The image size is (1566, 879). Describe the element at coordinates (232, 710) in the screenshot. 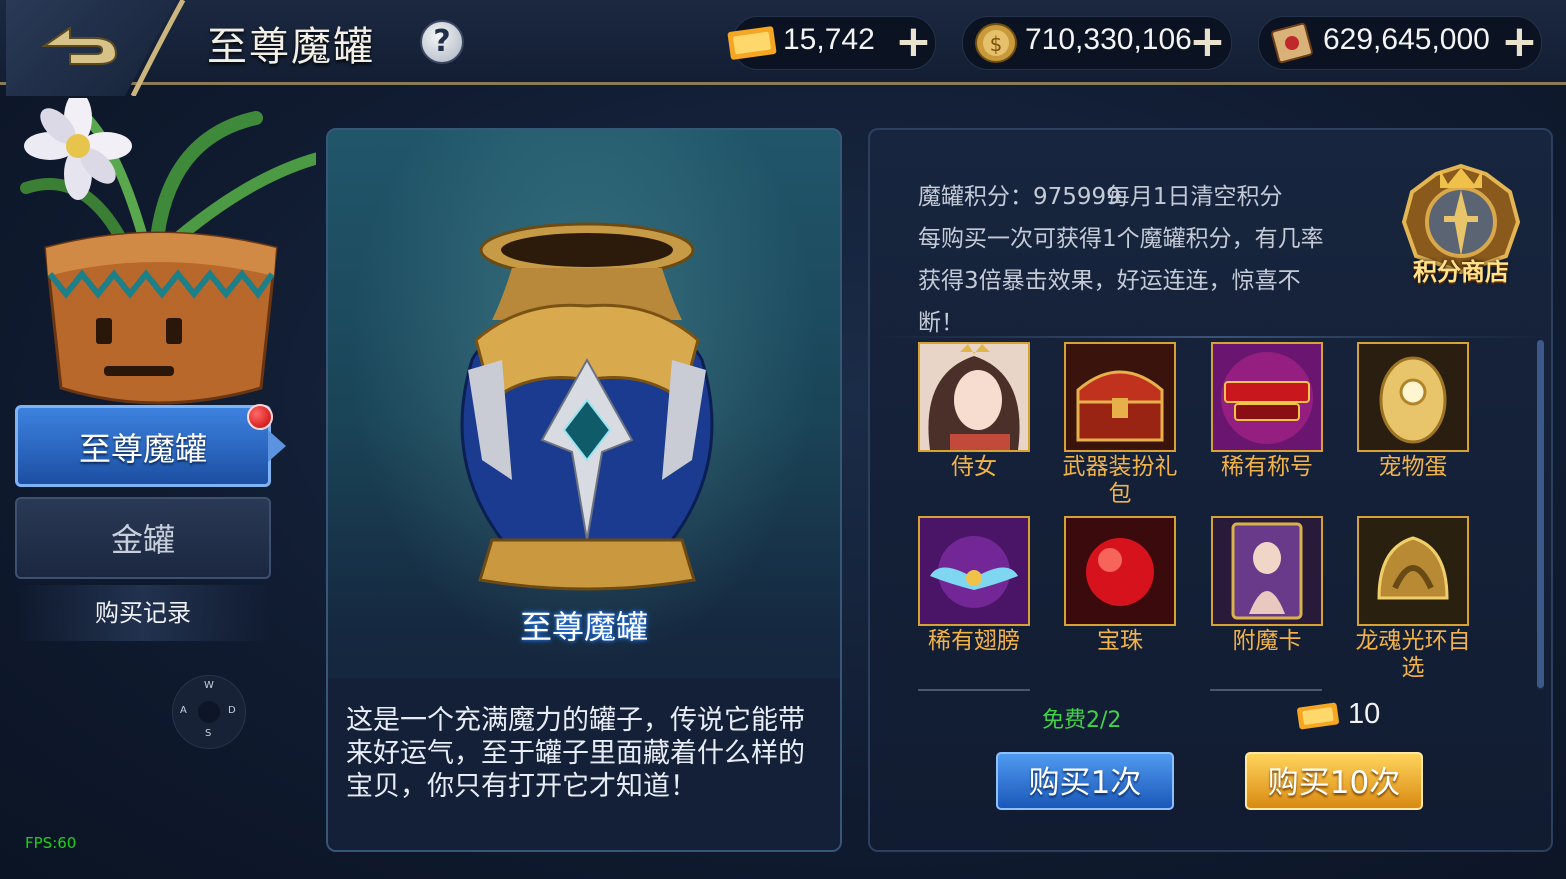

I see `key-d-label: D` at that location.